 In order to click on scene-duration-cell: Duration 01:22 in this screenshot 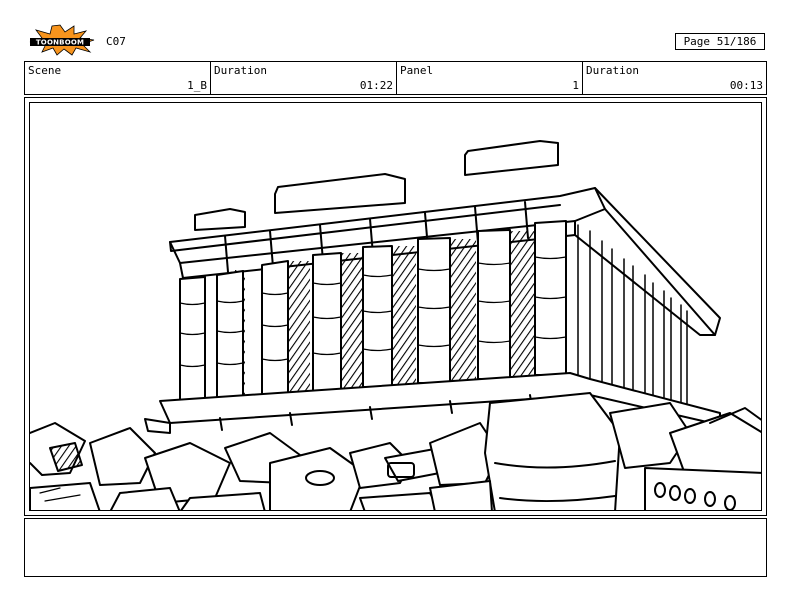, I will do `click(304, 78)`.